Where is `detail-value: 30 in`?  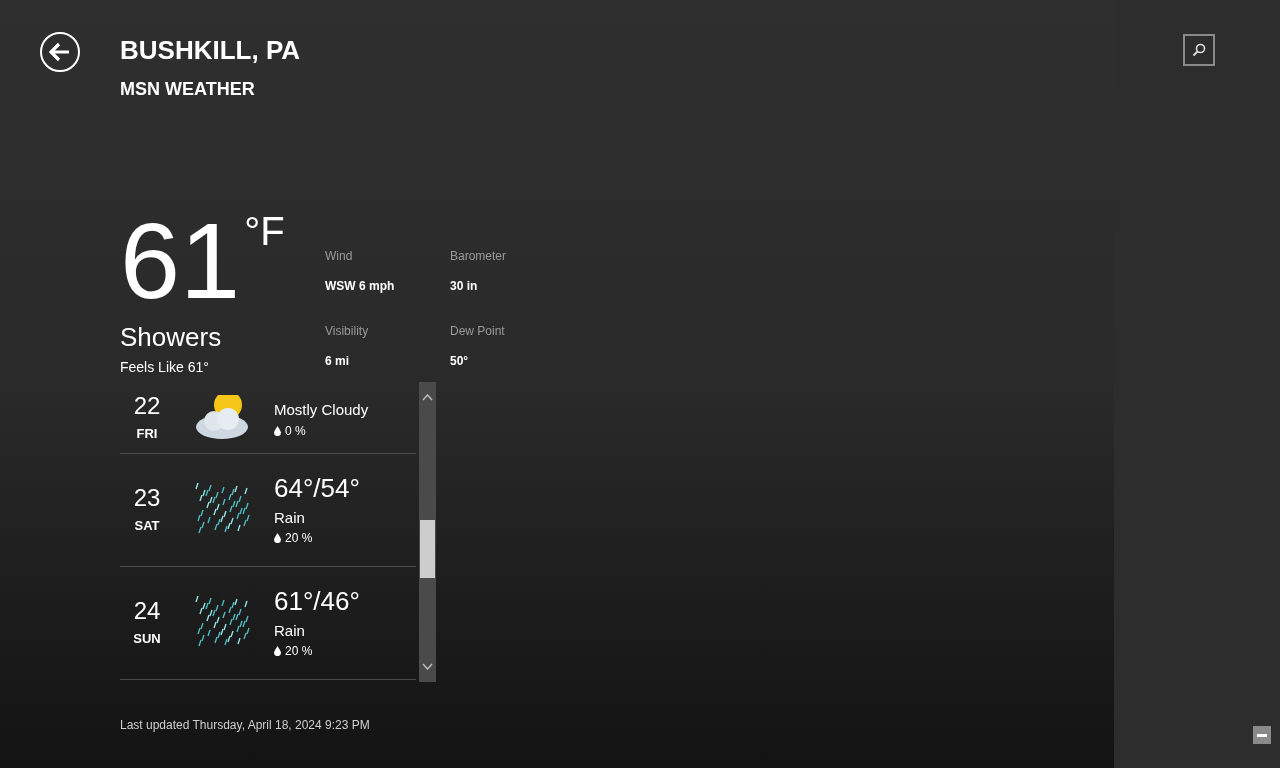
detail-value: 30 in is located at coordinates (464, 286).